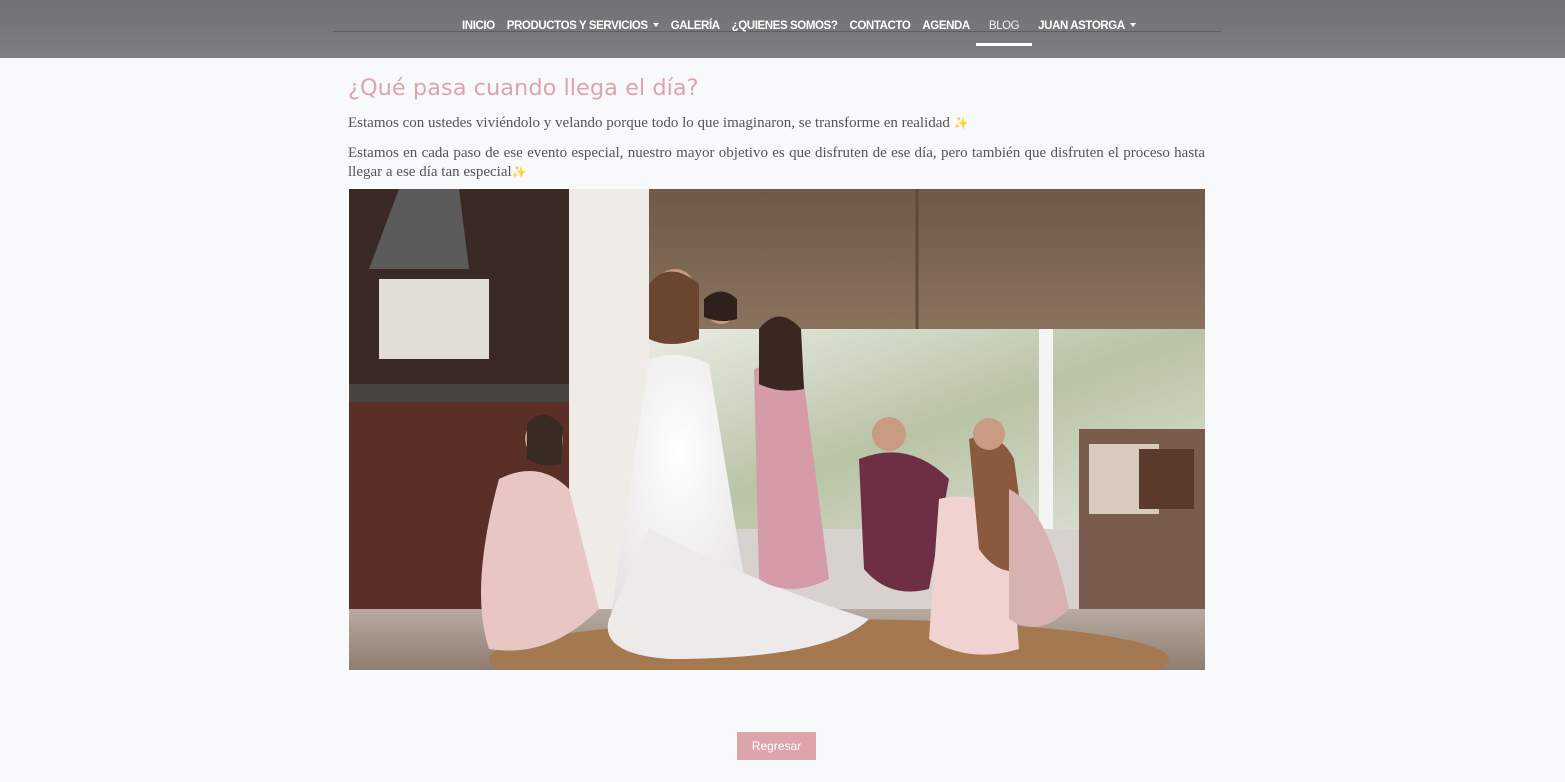 Image resolution: width=1565 pixels, height=782 pixels. I want to click on nav-label: ¿QUIENES SOMOS?, so click(784, 26).